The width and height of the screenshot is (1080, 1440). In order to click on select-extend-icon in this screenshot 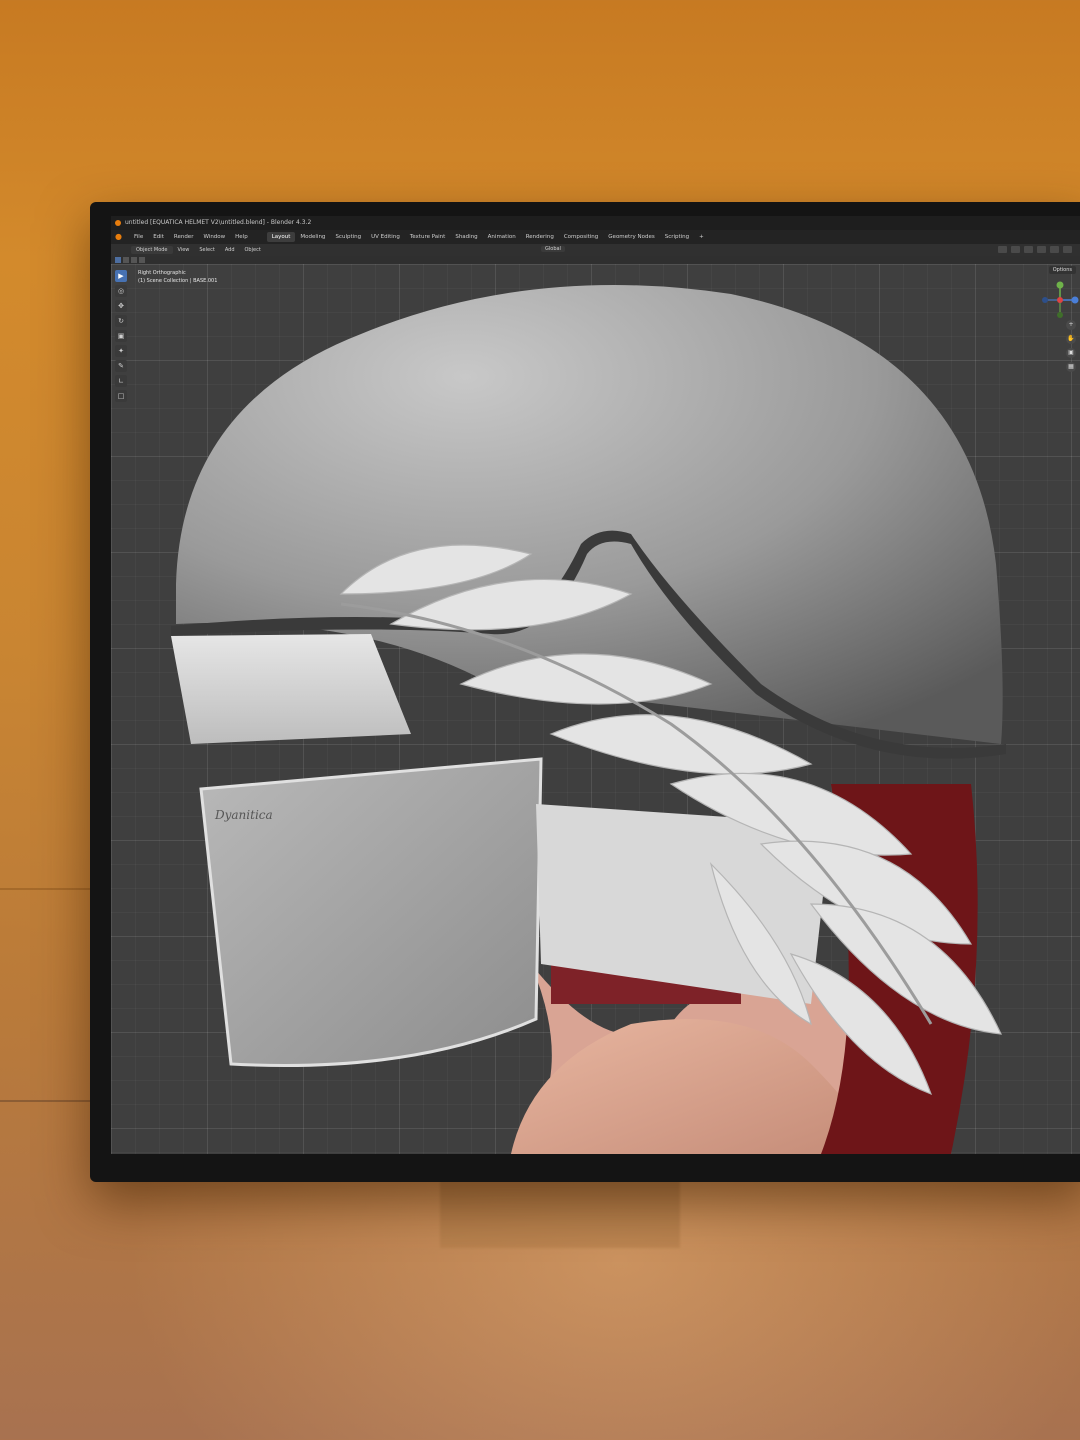, I will do `click(126, 260)`.